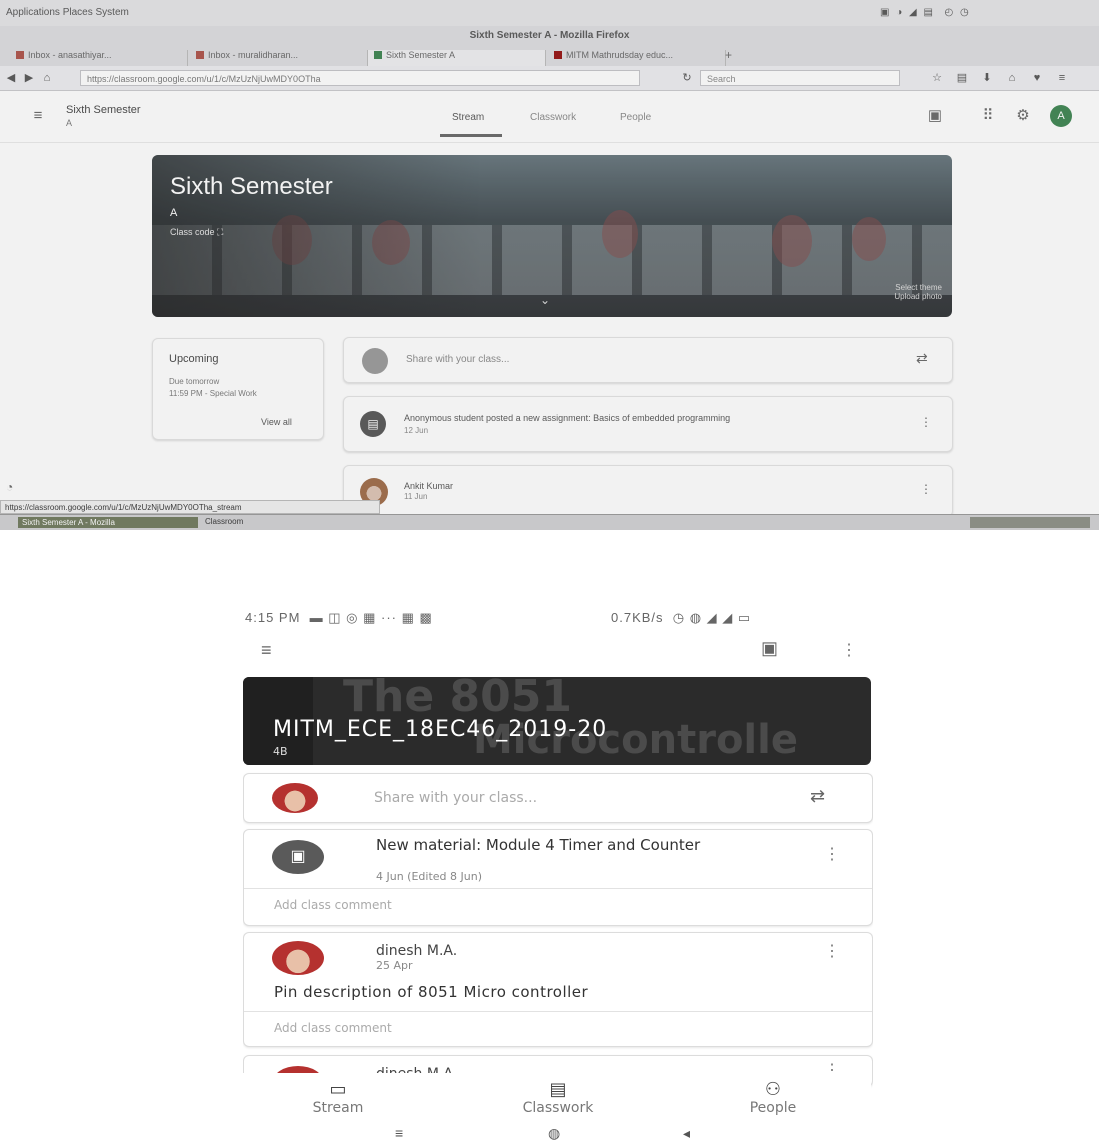 This screenshot has width=1099, height=1147. What do you see at coordinates (648, 491) in the screenshot?
I see `stream-post: Ankit Kumar 11 Jun ⋮` at bounding box center [648, 491].